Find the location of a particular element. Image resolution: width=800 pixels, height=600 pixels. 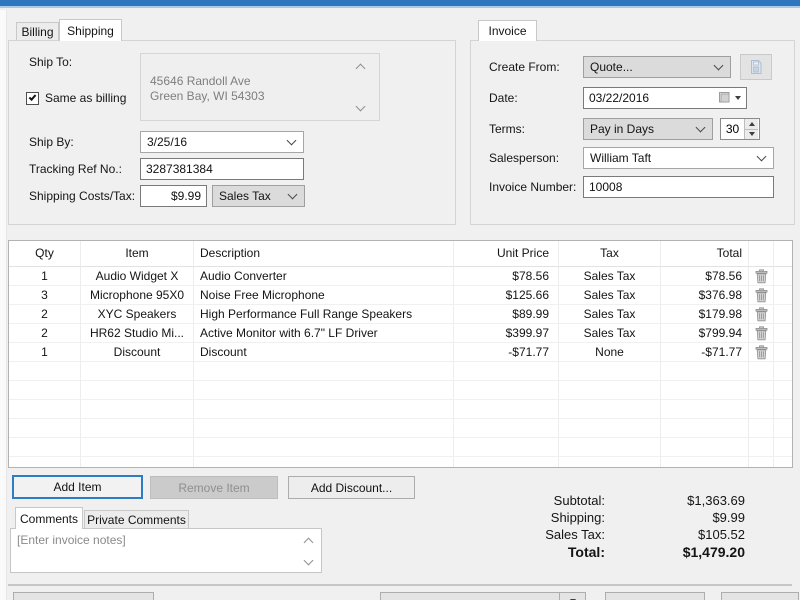

cell-description: Discount is located at coordinates (324, 352).